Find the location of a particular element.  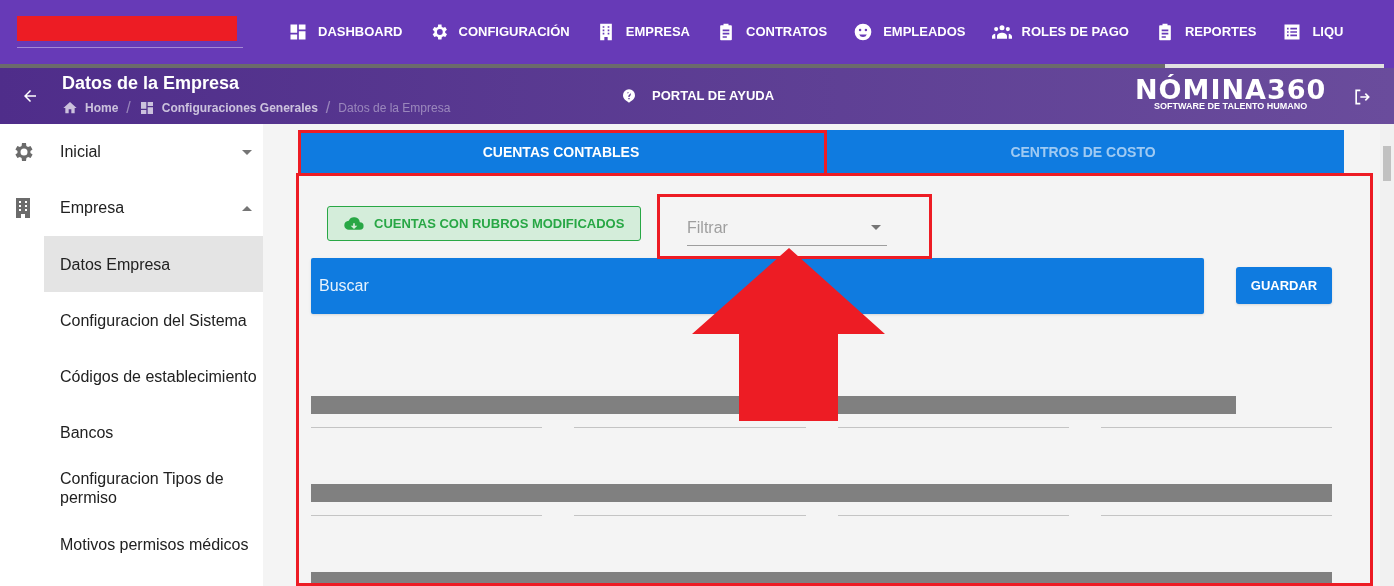

dropdown-caret-icon is located at coordinates (876, 227).